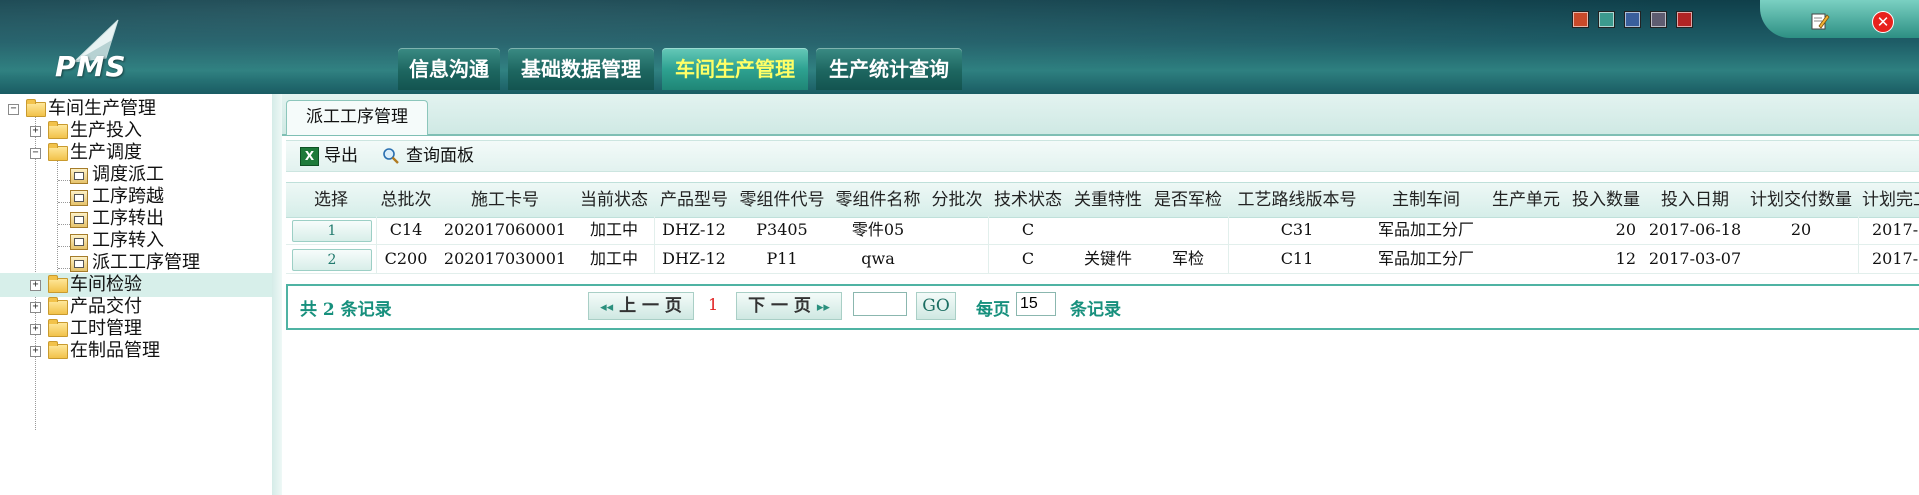 This screenshot has height=495, width=1919. I want to click on tree-item-workshop-production: − 车间生产管理, so click(136, 109).